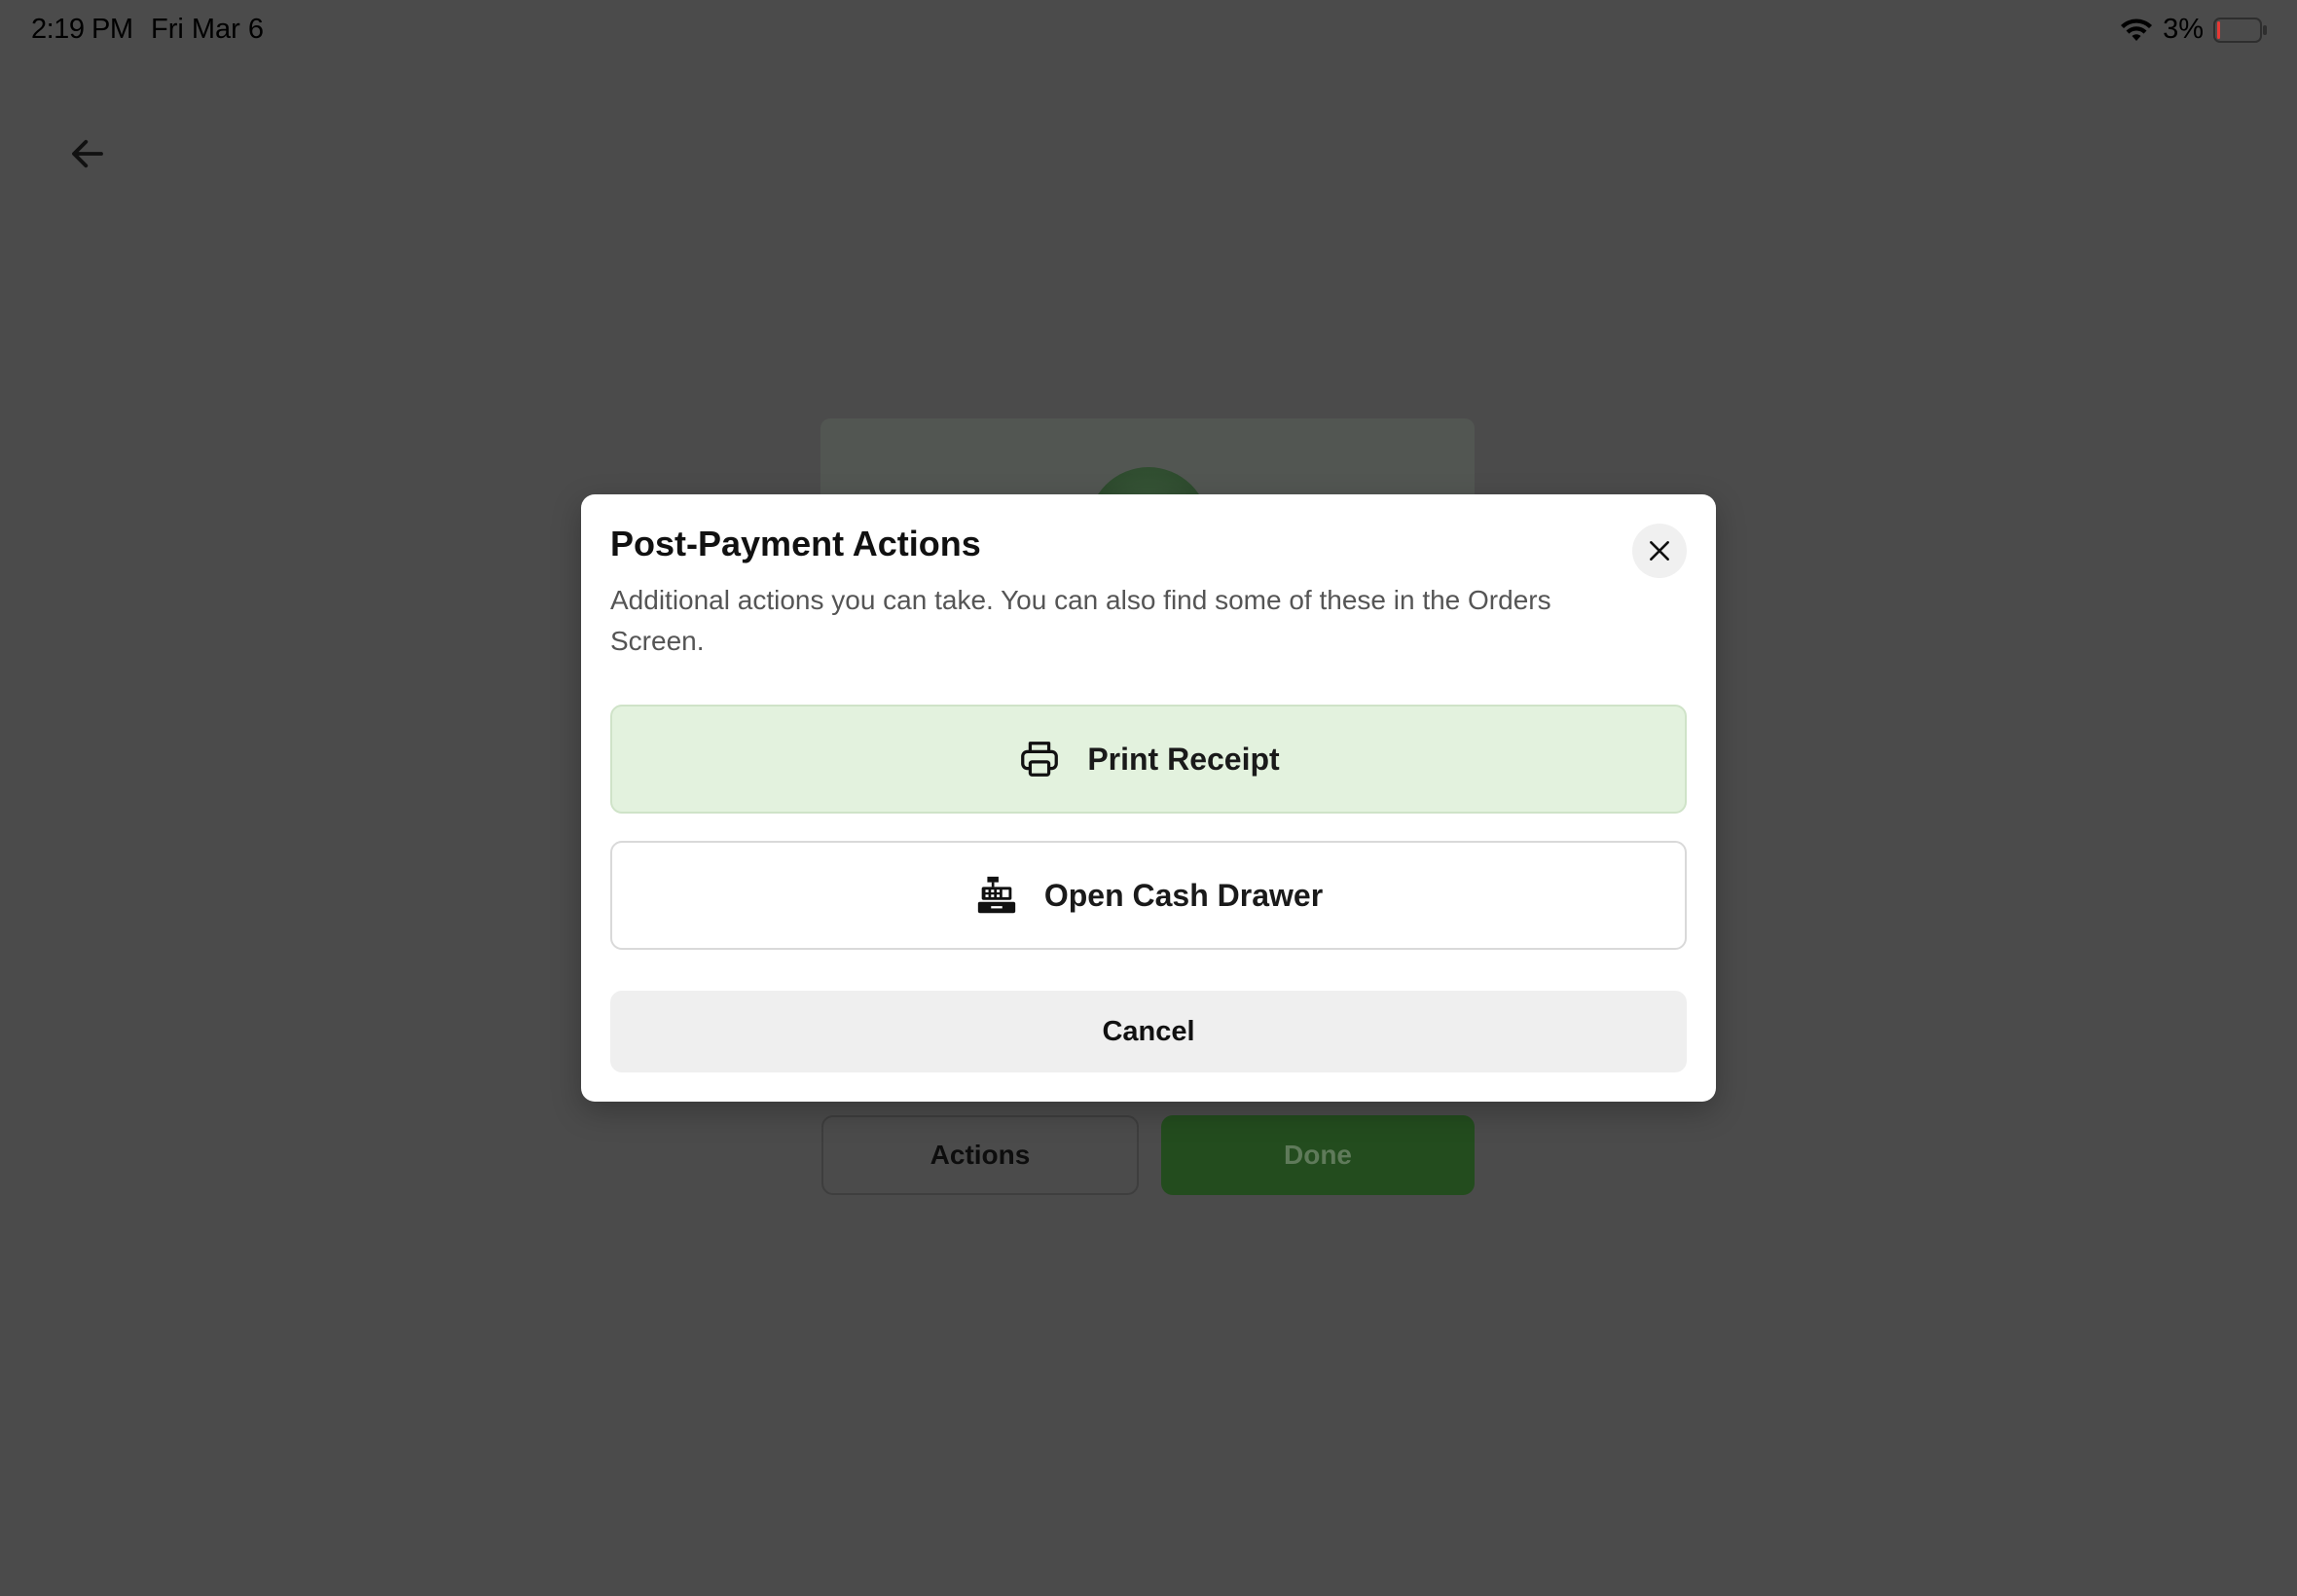 Image resolution: width=2297 pixels, height=1596 pixels. I want to click on actions-button: Actions, so click(980, 1155).